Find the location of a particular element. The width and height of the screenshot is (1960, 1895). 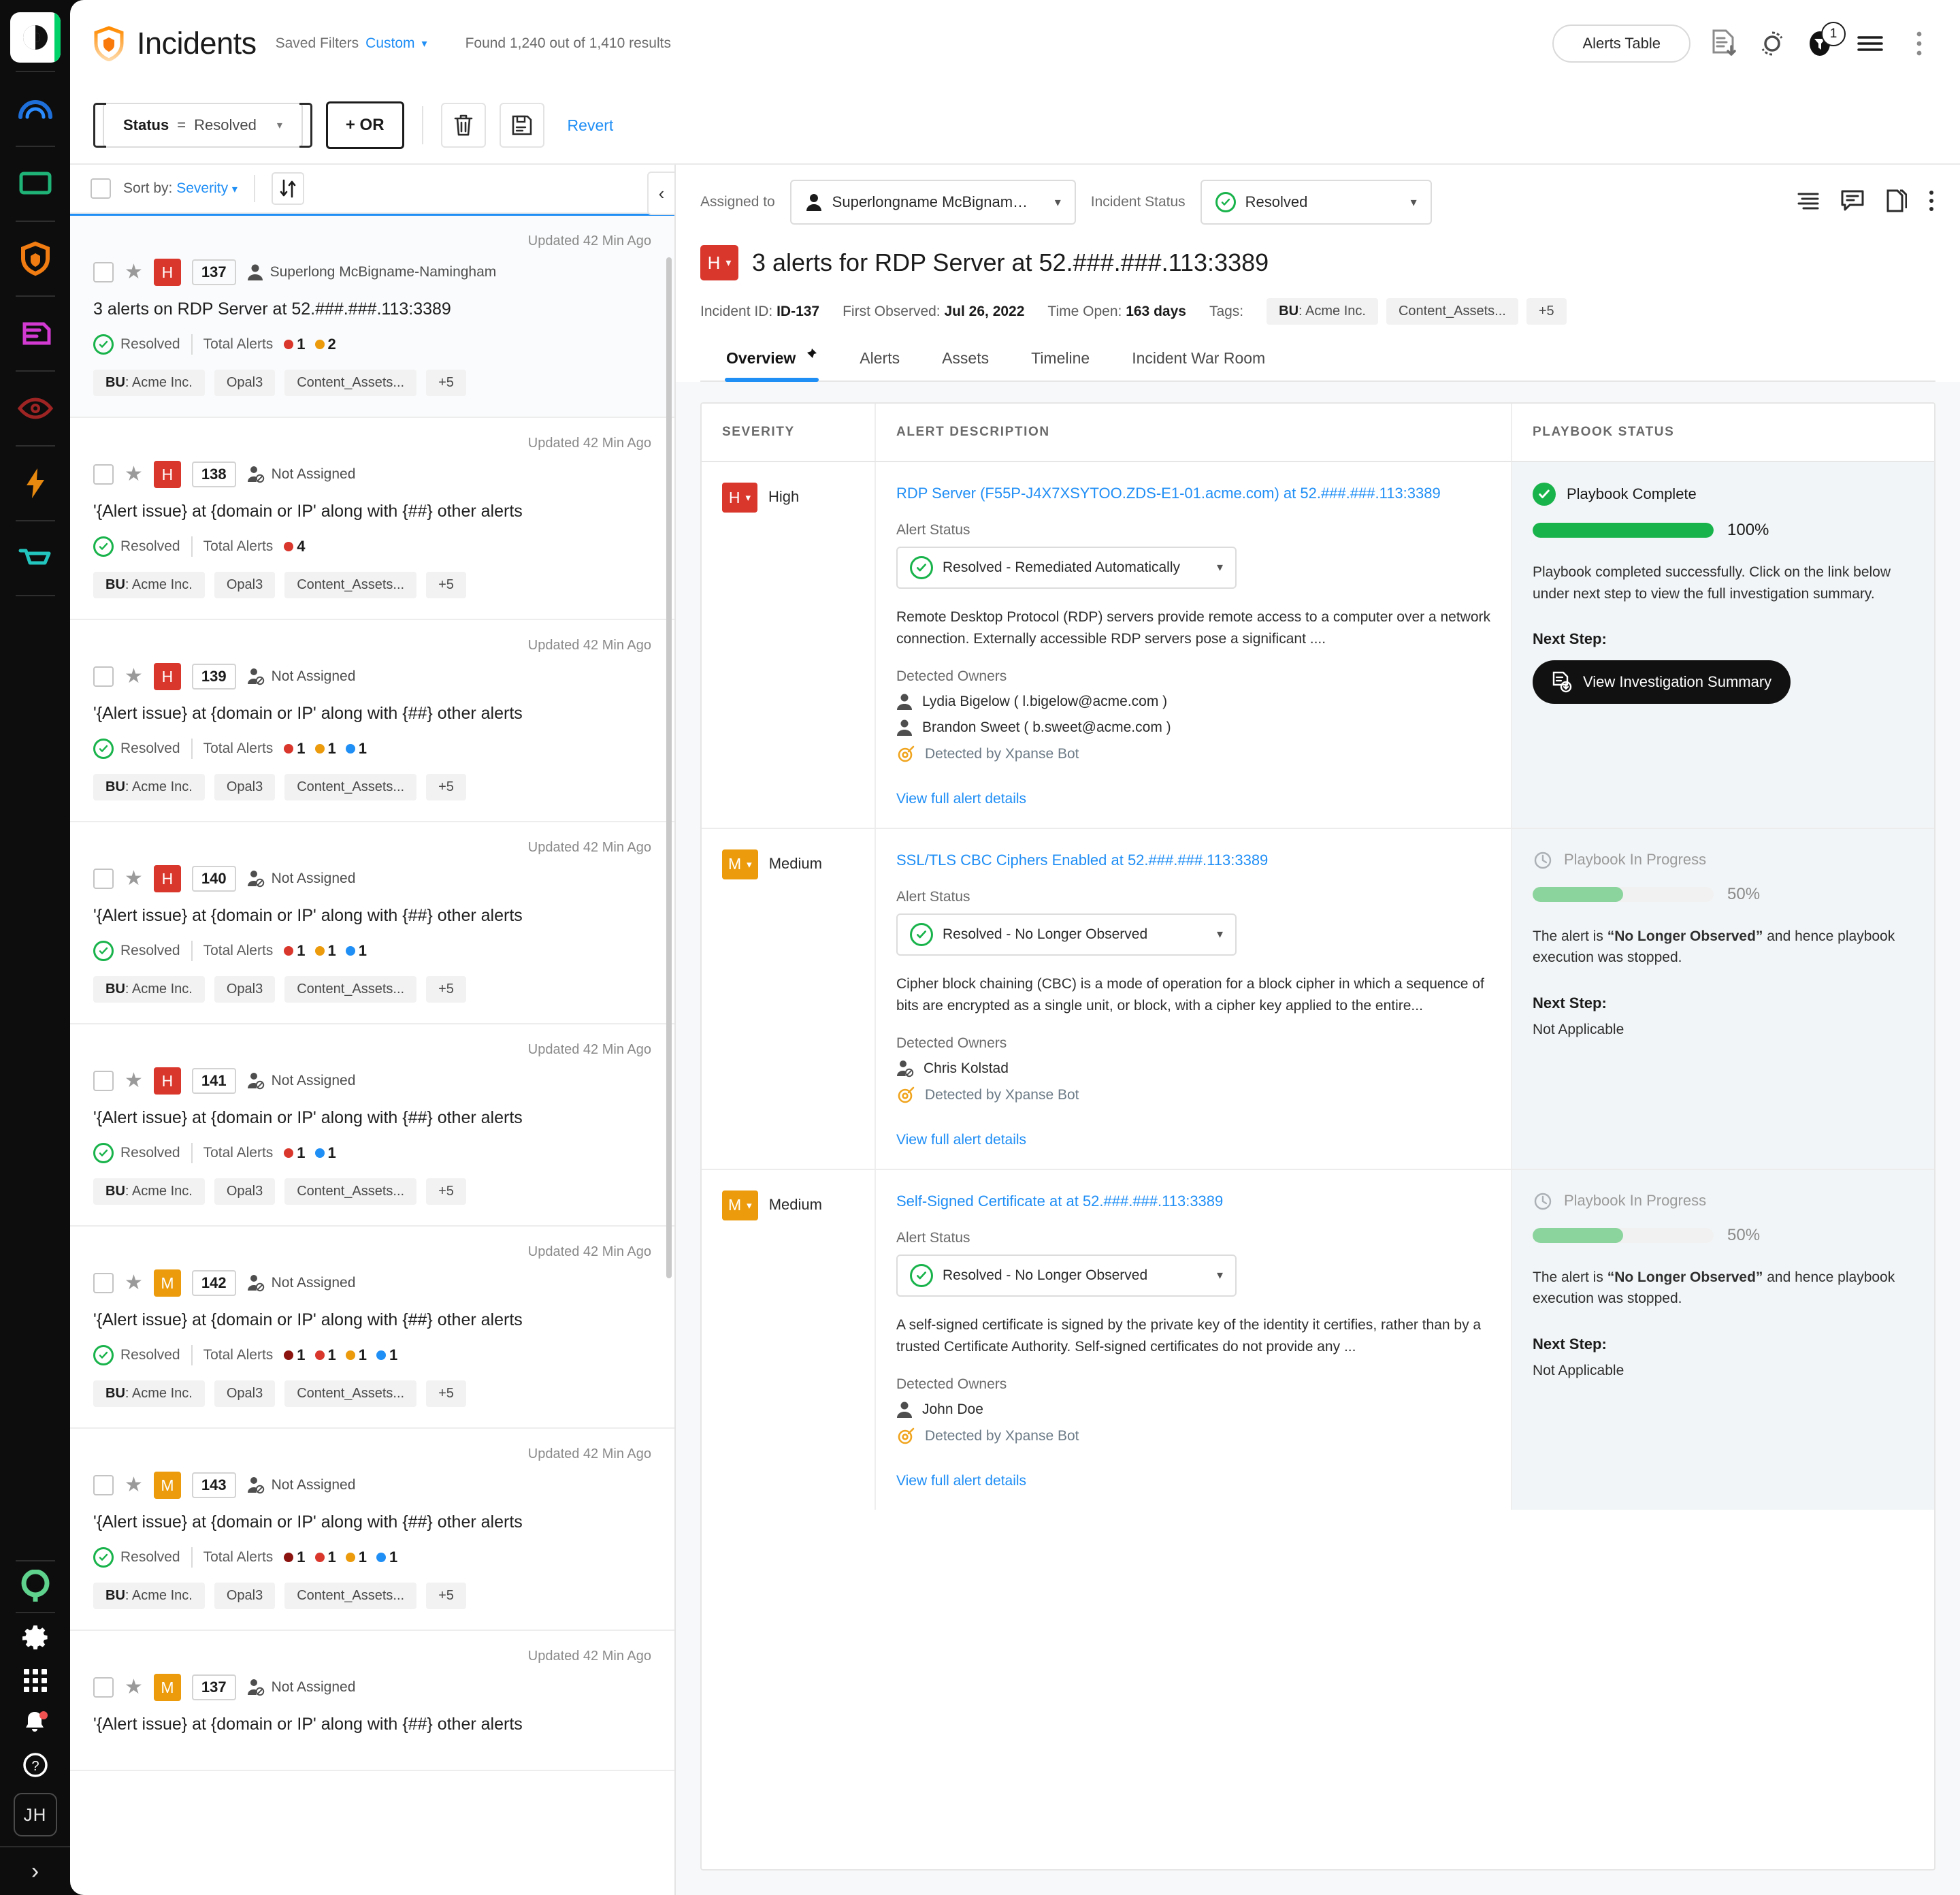

saved-filters: Saved Filters Custom ▾ is located at coordinates (351, 43).